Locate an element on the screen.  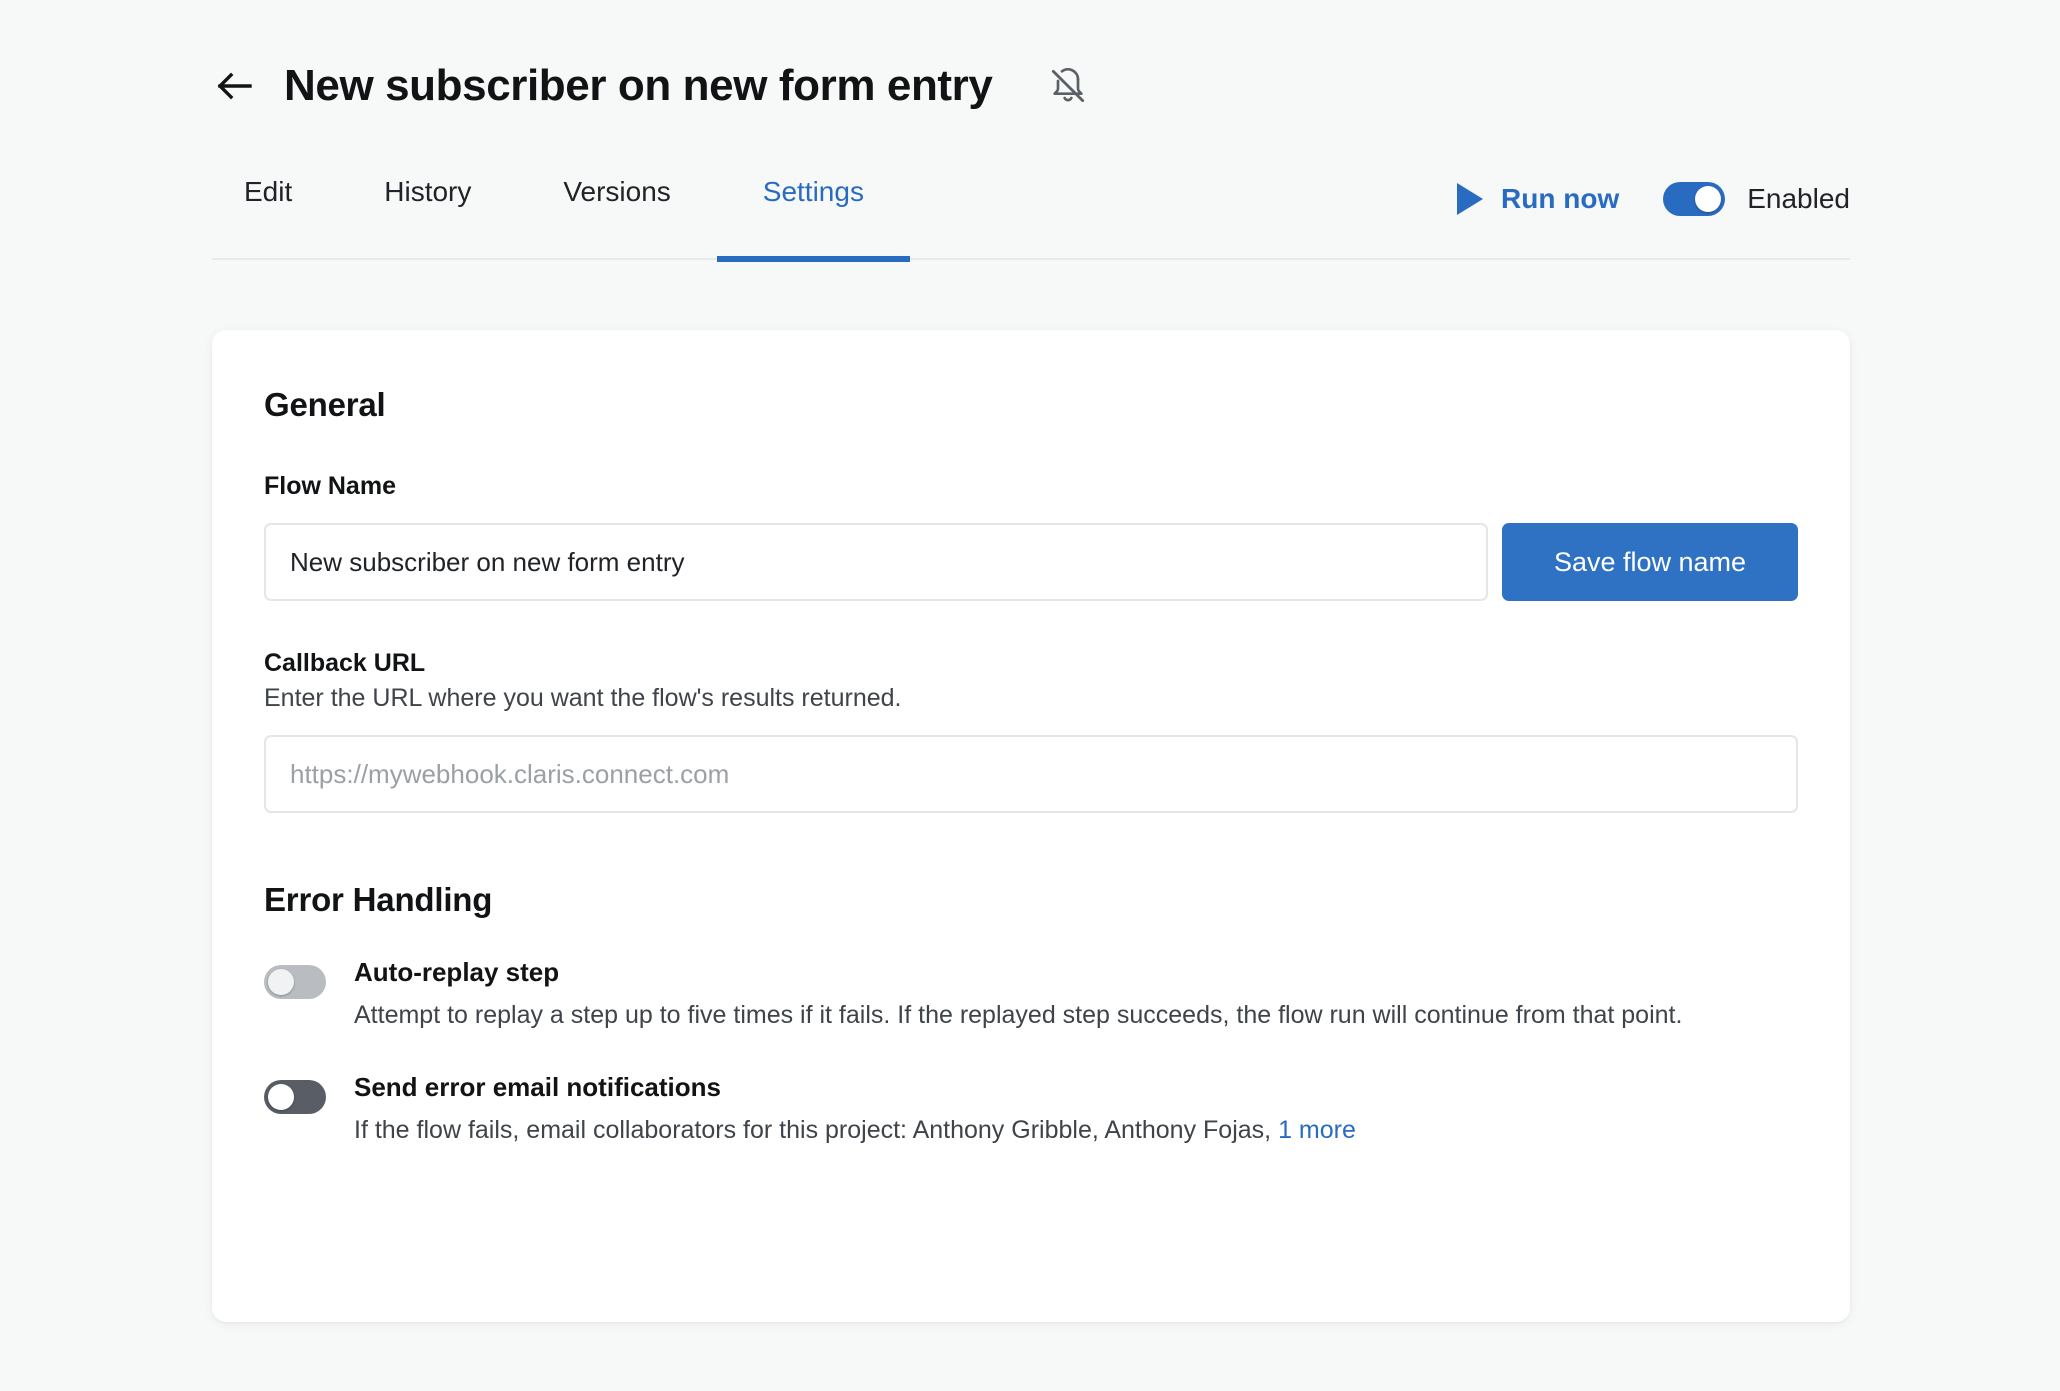
general-section-title: General is located at coordinates (325, 404).